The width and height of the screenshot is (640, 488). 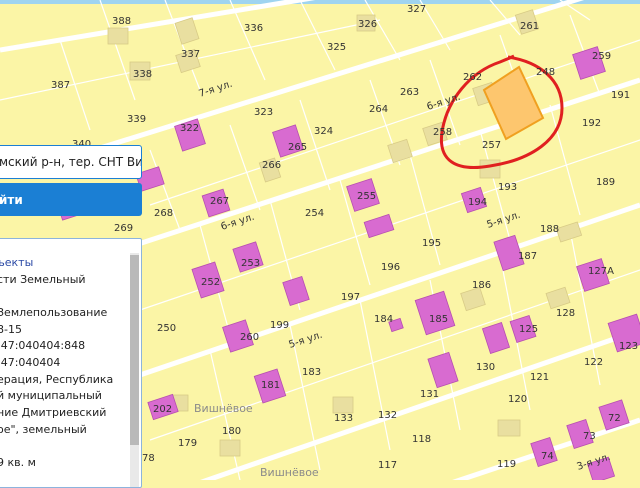 I want to click on parcel-label: 388, so click(x=121, y=21).